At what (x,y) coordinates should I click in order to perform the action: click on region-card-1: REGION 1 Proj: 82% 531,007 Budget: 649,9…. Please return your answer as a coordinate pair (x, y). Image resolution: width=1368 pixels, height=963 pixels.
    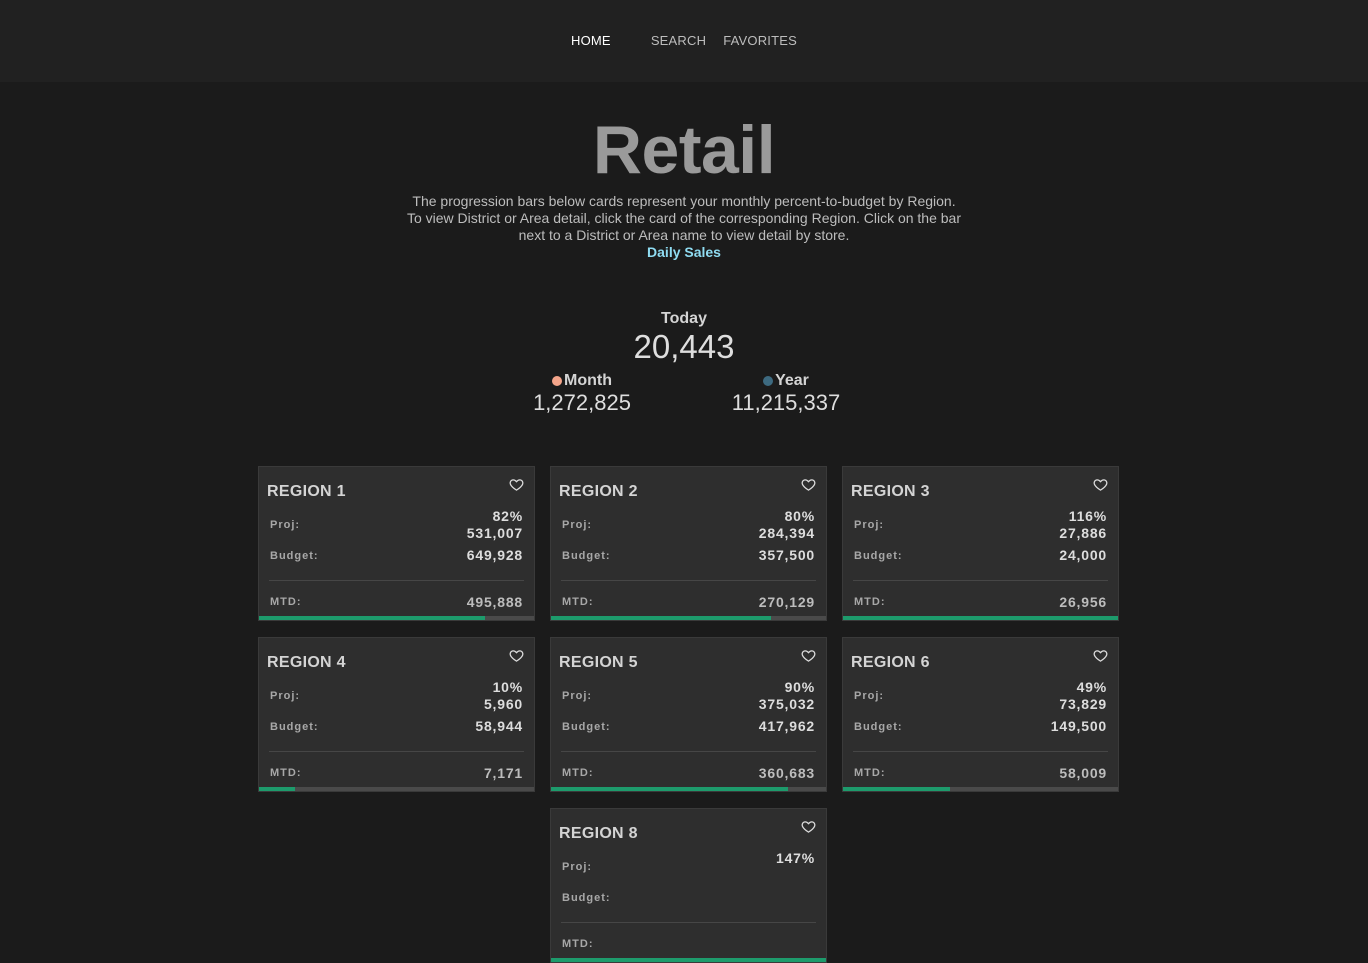
    Looking at the image, I should click on (396, 543).